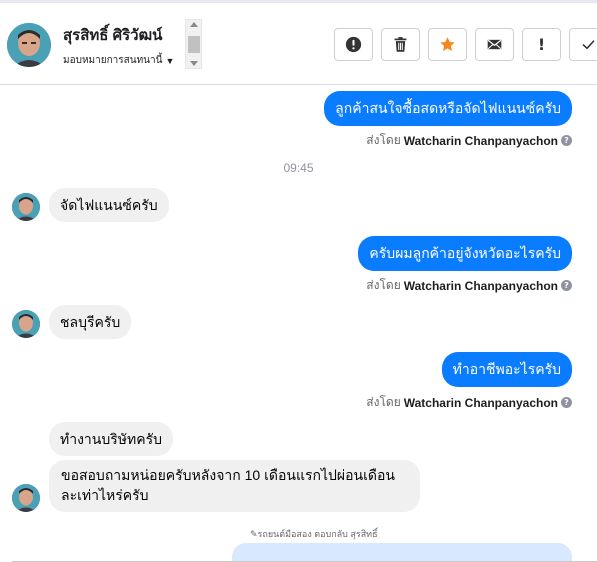 This screenshot has height=562, width=597. I want to click on message-incoming: ทำงานบริษัทครับ, so click(111, 439).